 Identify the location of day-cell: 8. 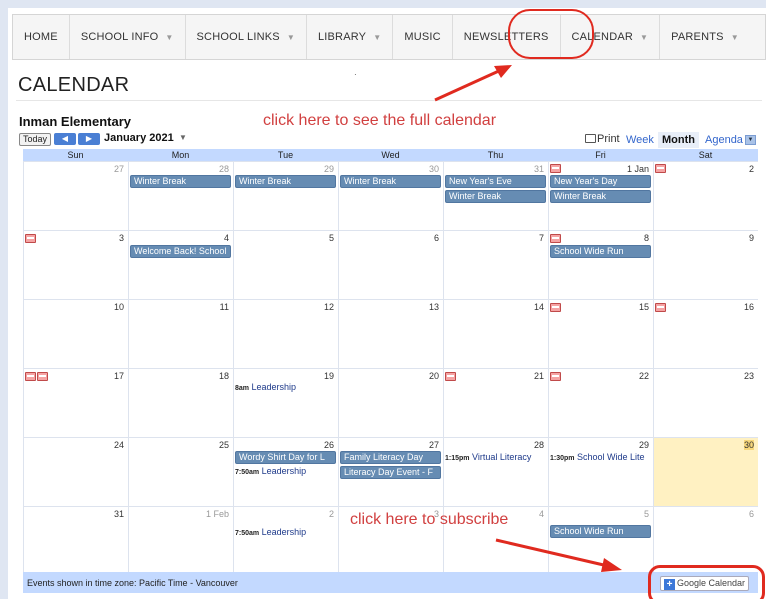
(600, 265).